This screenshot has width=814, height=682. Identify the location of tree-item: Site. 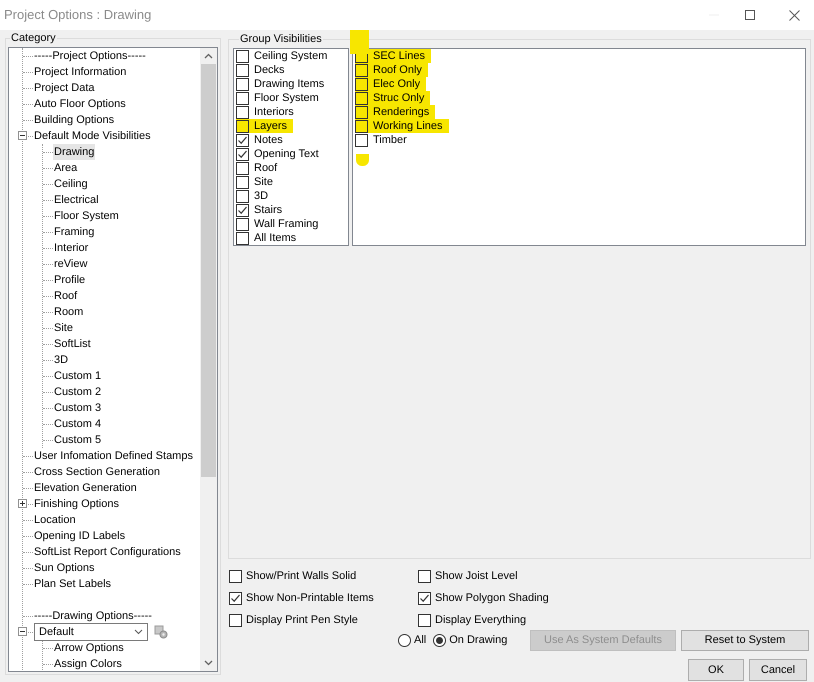
(63, 328).